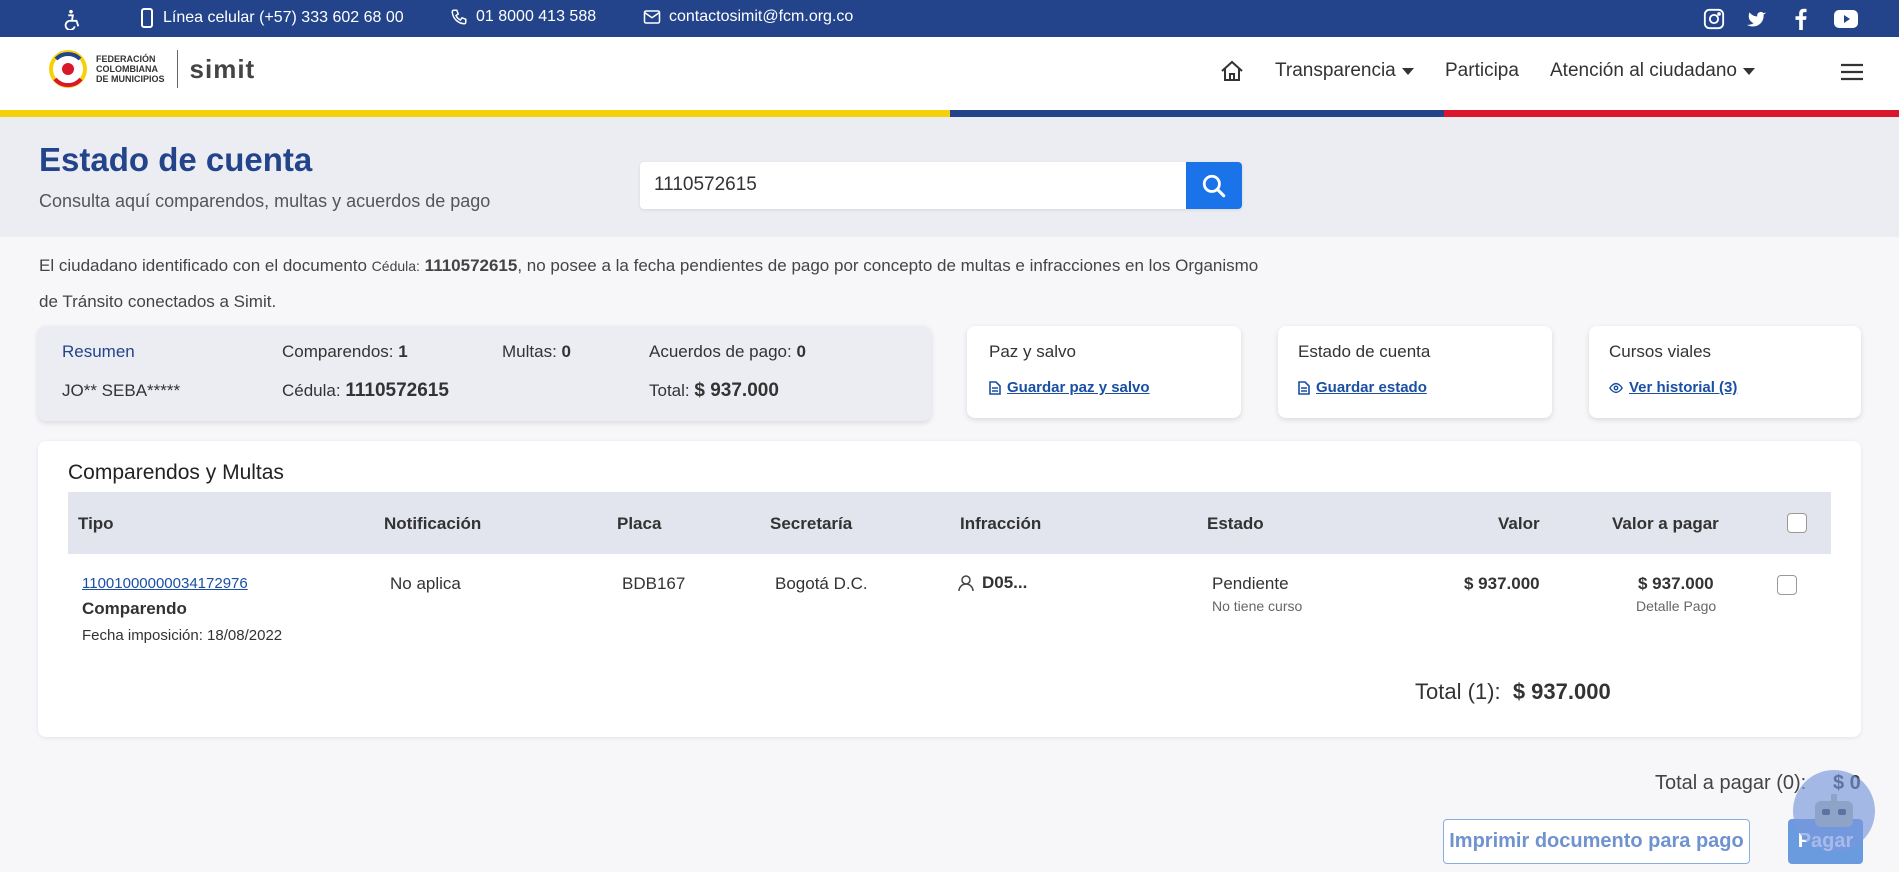 The image size is (1899, 872). I want to click on estado-cuenta-title: Estado de cuenta, so click(1364, 351).